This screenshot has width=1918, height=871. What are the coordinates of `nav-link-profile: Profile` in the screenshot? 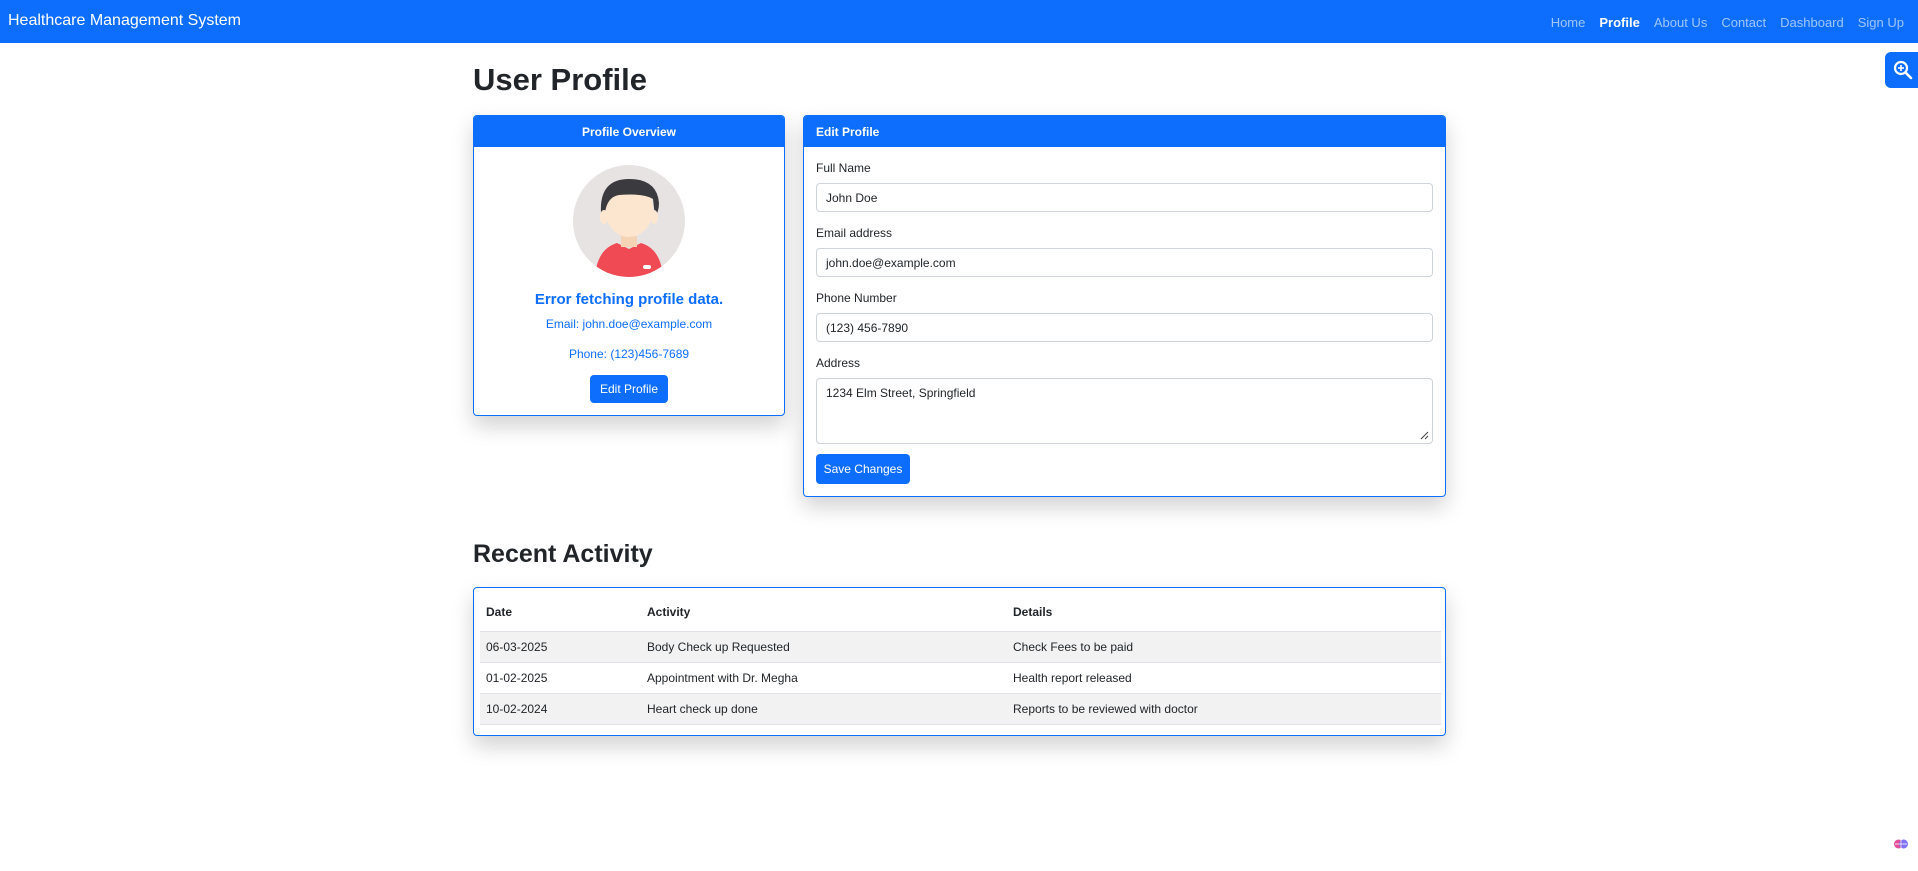 It's located at (1619, 22).